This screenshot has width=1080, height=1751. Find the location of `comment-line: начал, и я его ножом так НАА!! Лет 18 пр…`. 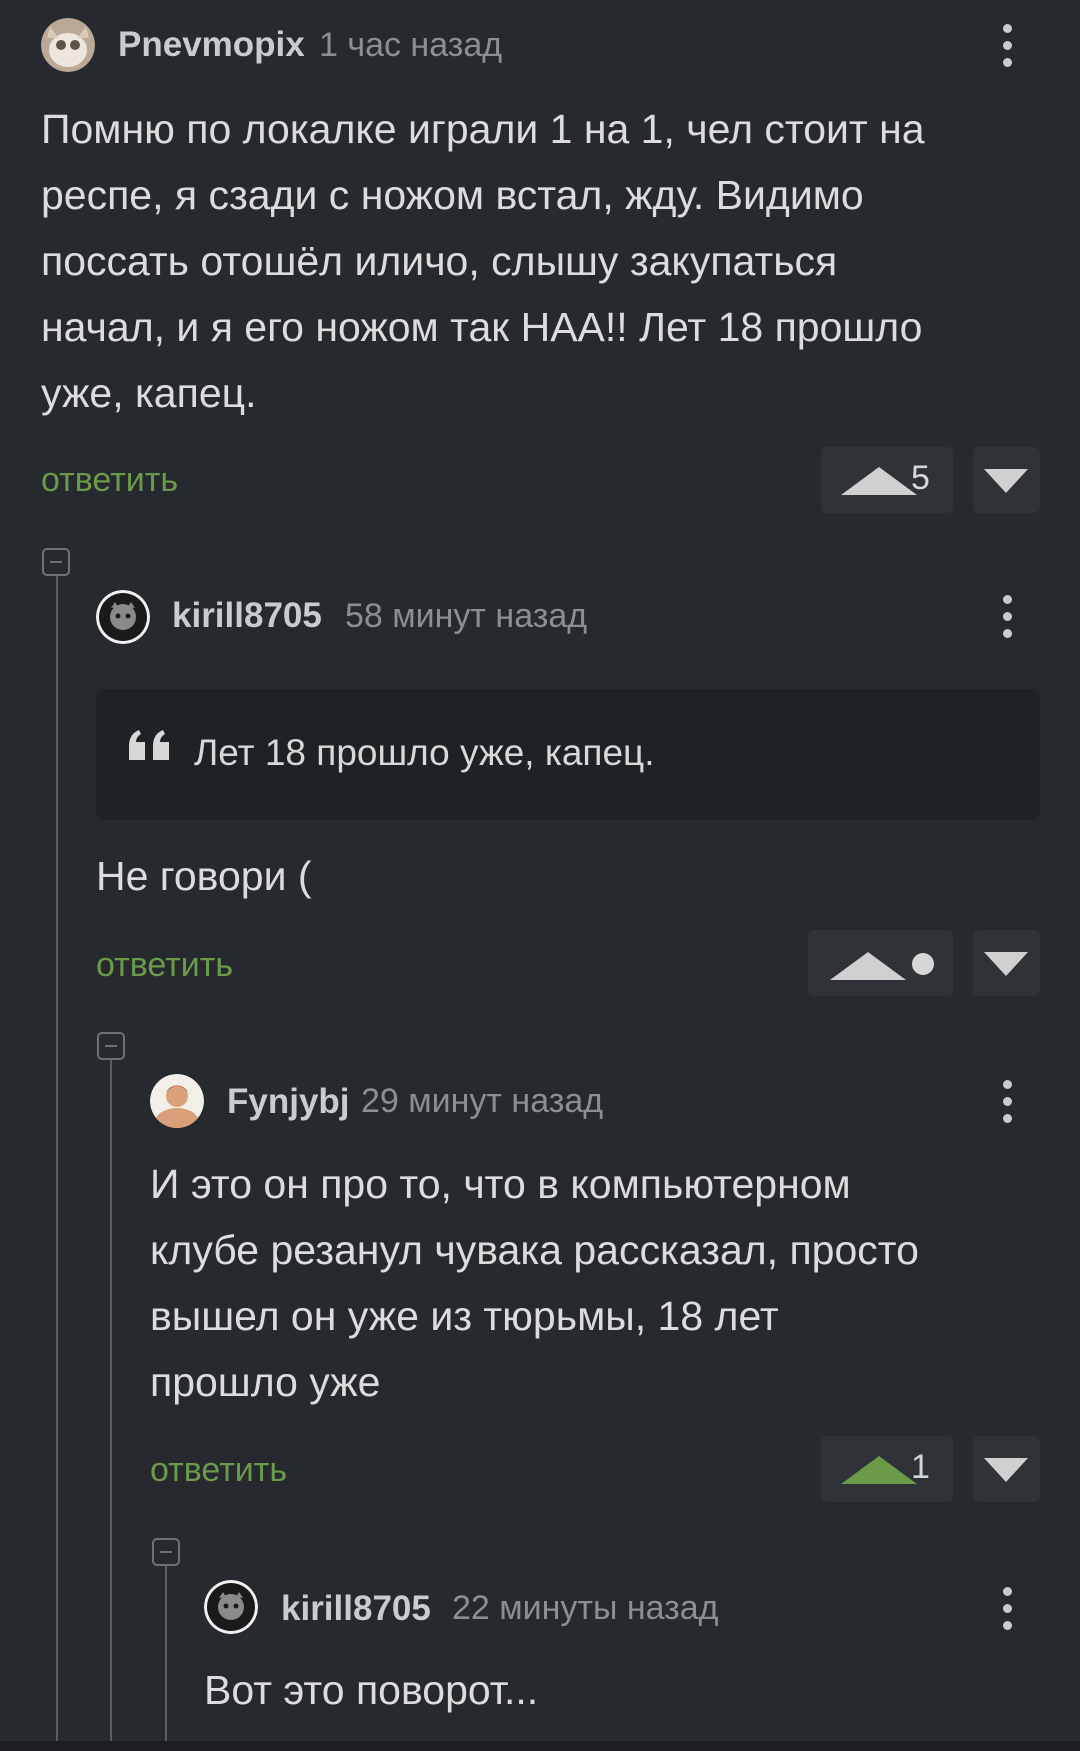

comment-line: начал, и я его ножом так НАА!! Лет 18 пр… is located at coordinates (482, 327).